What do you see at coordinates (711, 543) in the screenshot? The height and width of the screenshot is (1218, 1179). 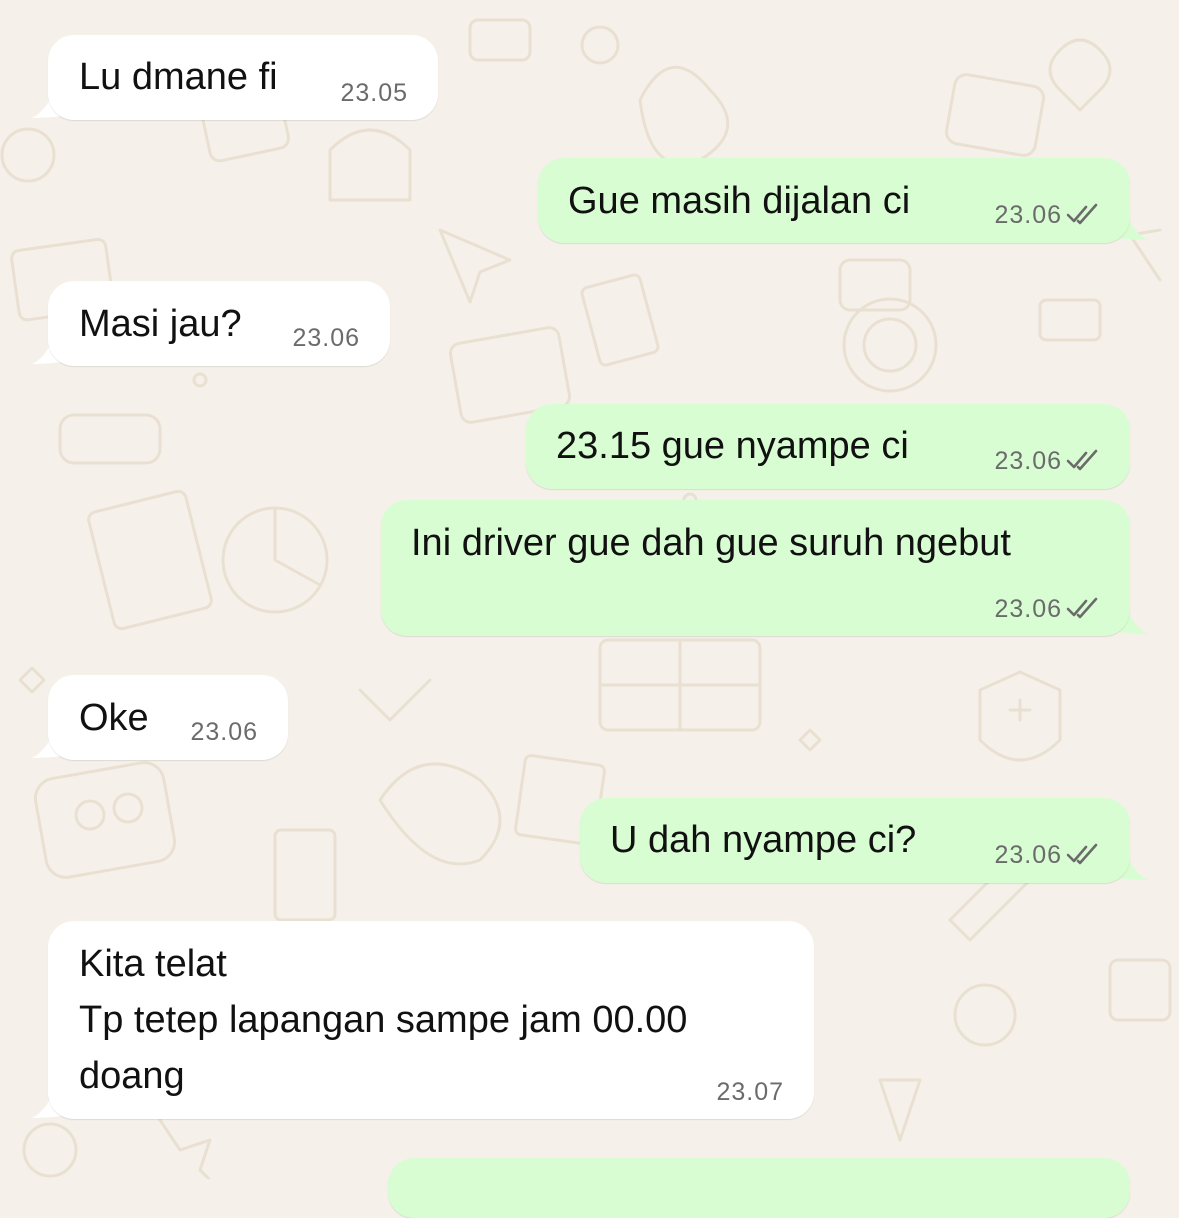 I see `message-text: Ini driver gue dah gue suruh ngebut` at bounding box center [711, 543].